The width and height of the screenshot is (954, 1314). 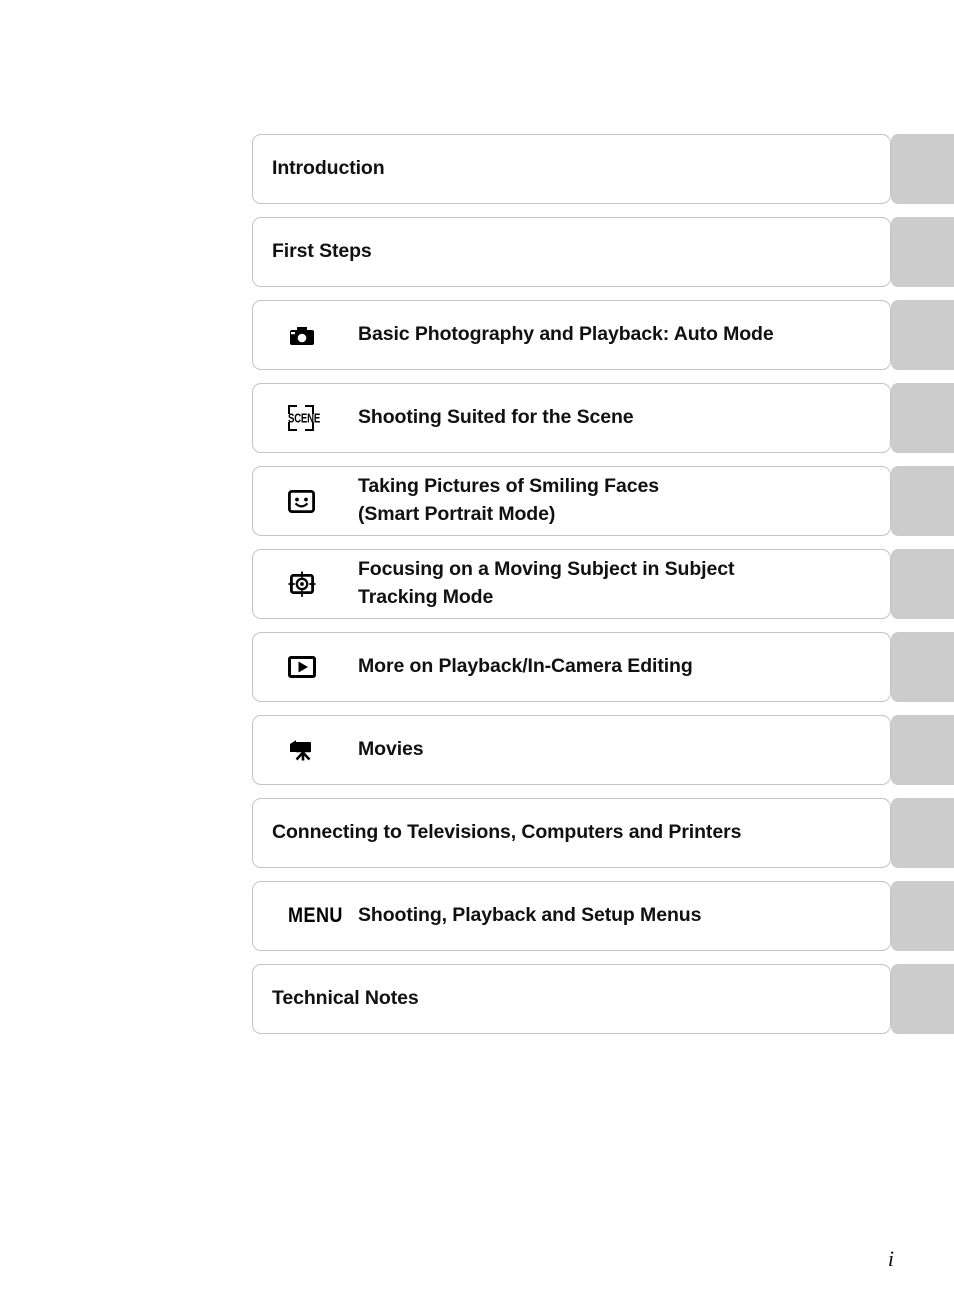 I want to click on chapter-row: Technical Notes, so click(x=603, y=999).